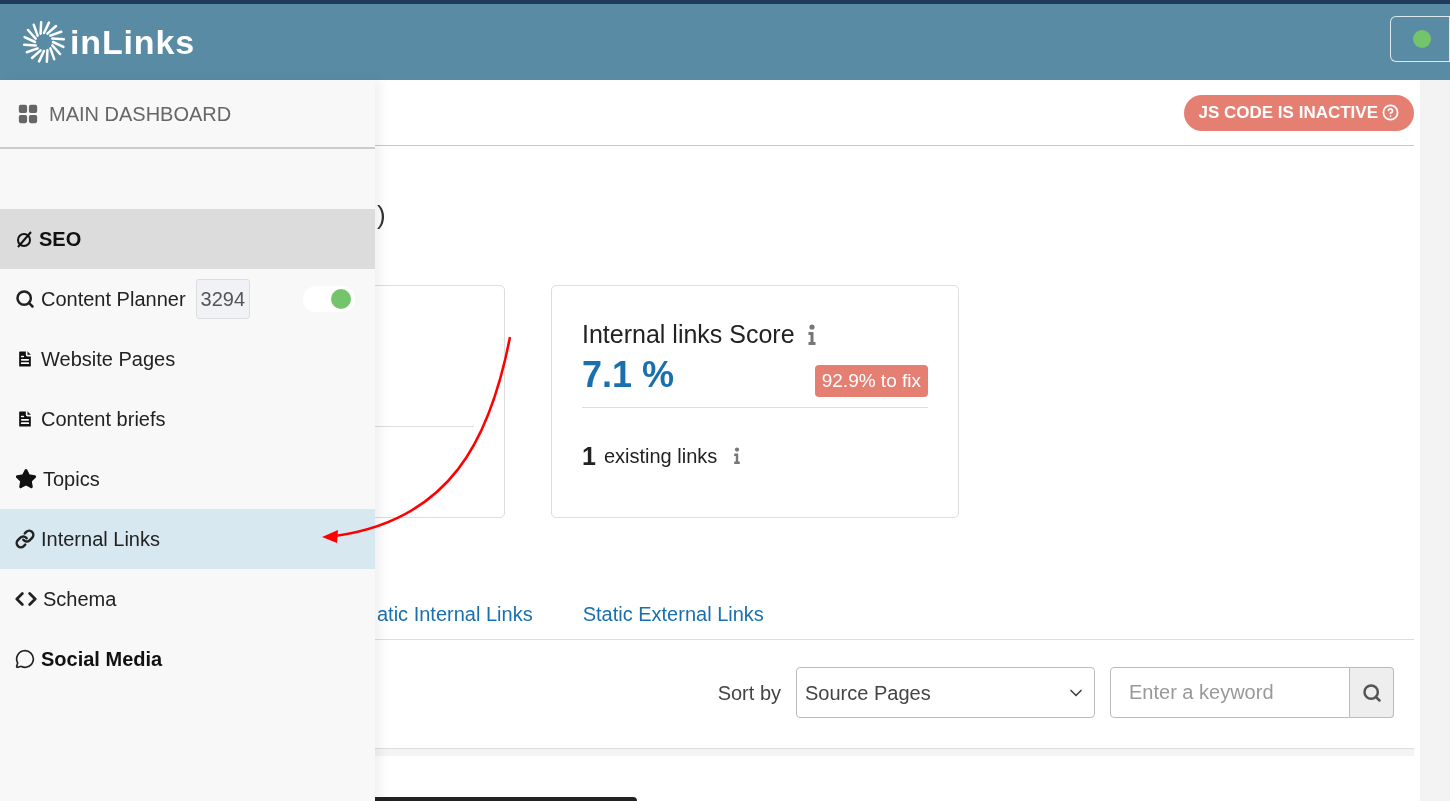 The width and height of the screenshot is (1450, 801). What do you see at coordinates (113, 299) in the screenshot?
I see `item-label: Content Planner` at bounding box center [113, 299].